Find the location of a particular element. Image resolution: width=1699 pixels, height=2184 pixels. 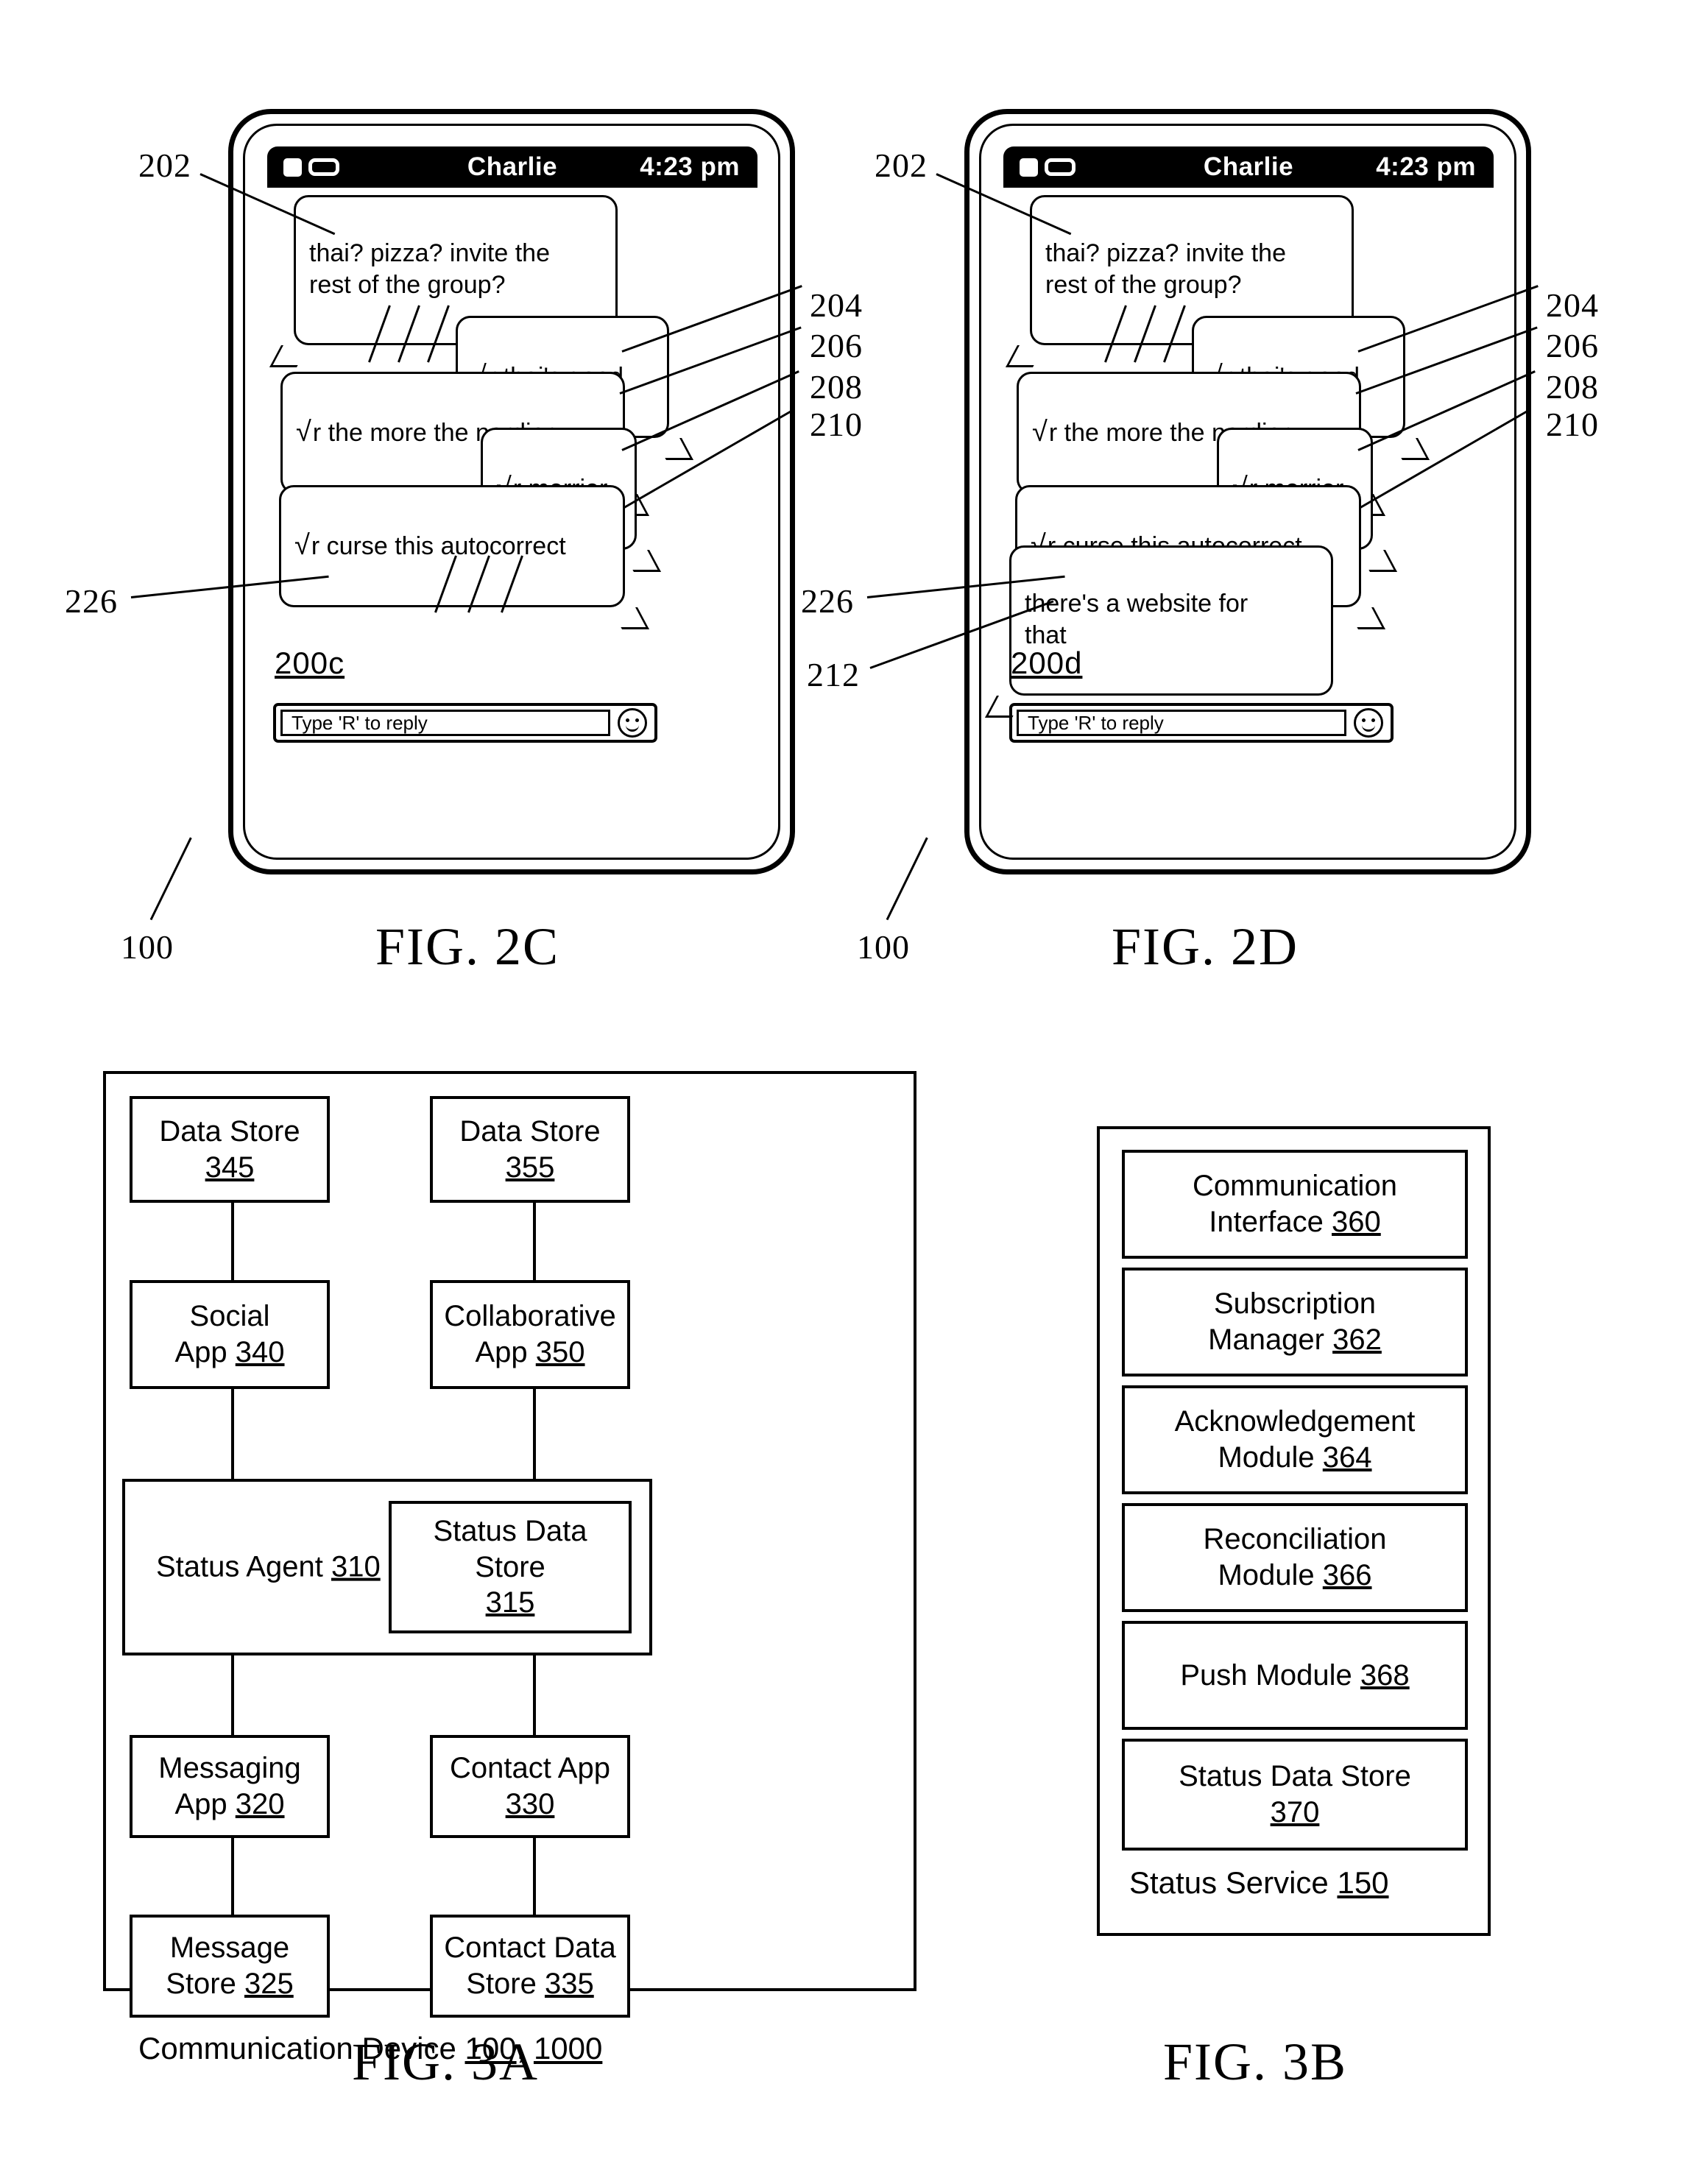

block-message-store-325: Message Store 325 is located at coordinates (230, 1966).